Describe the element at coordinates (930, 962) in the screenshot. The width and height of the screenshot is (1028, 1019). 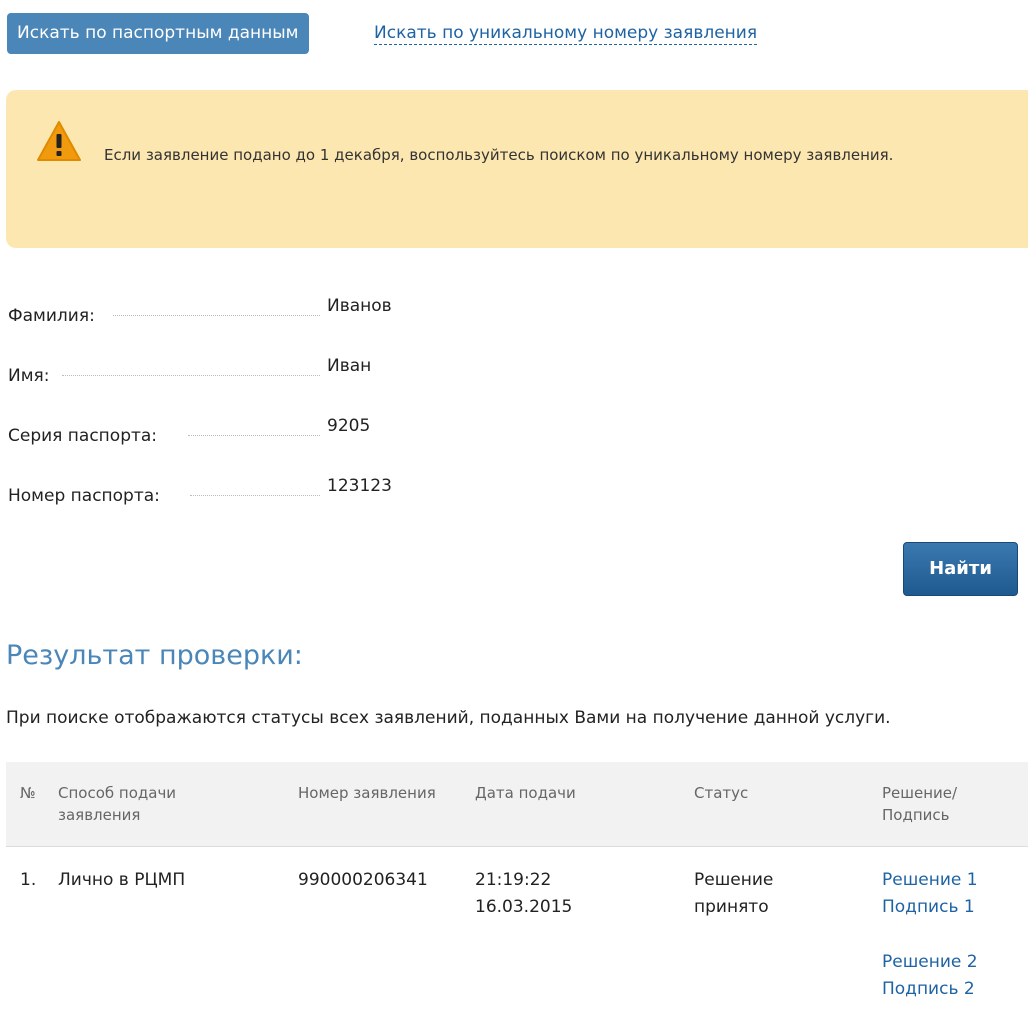
I see `decision-2-link: Решение 2` at that location.